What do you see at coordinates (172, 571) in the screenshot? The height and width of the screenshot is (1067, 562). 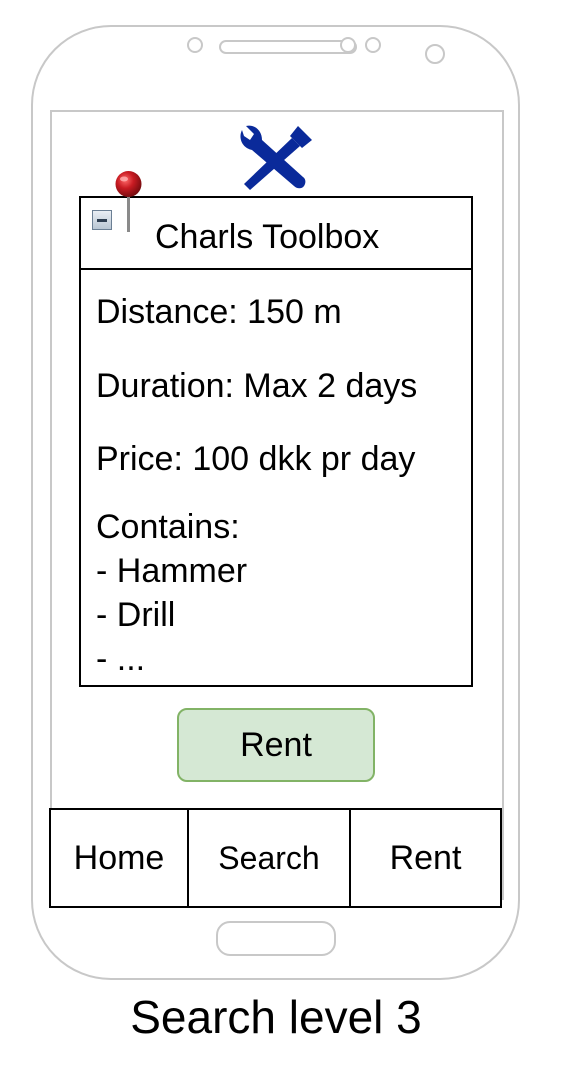 I see `content-item: - Hammer` at bounding box center [172, 571].